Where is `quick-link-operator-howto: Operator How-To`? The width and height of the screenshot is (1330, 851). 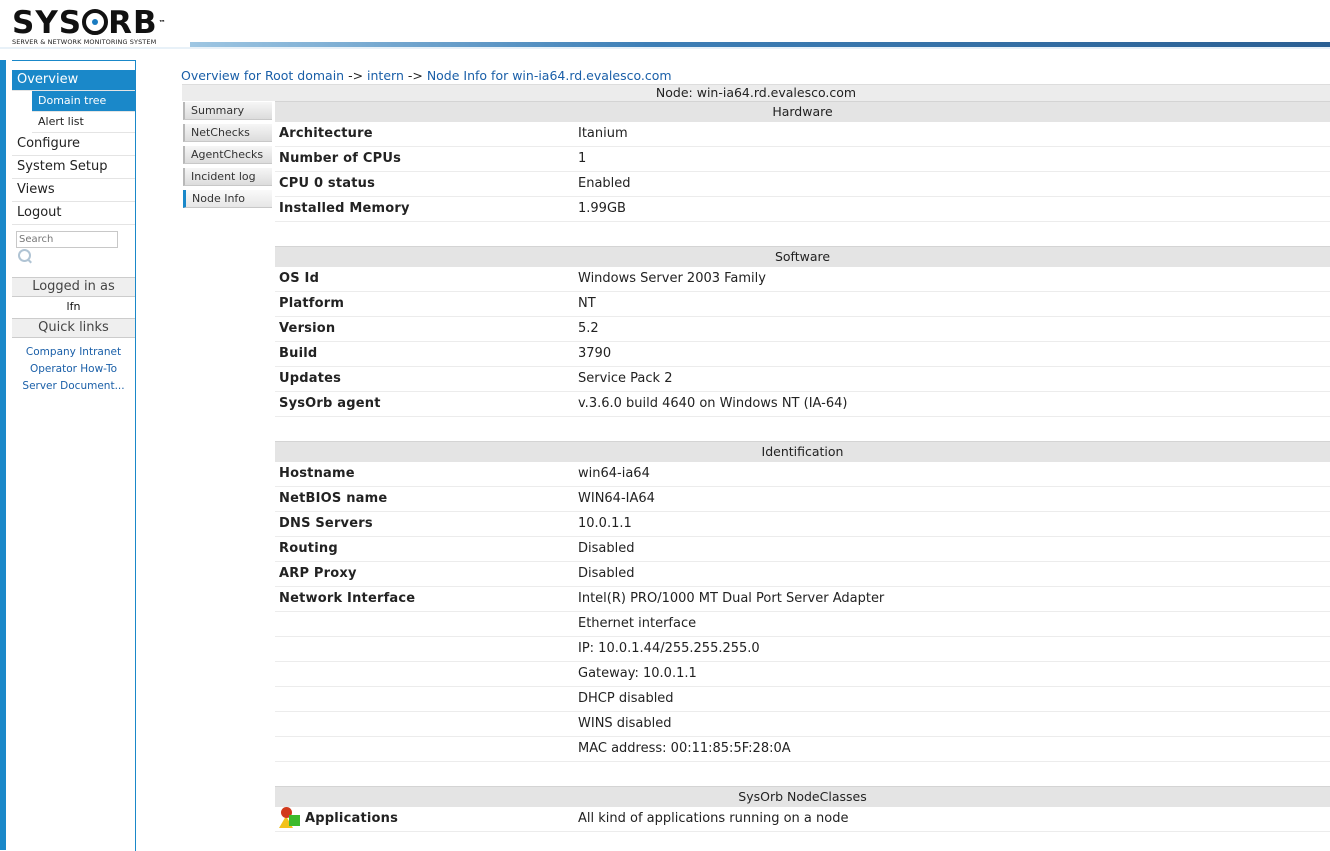
quick-link-operator-howto: Operator How-To is located at coordinates (73, 369).